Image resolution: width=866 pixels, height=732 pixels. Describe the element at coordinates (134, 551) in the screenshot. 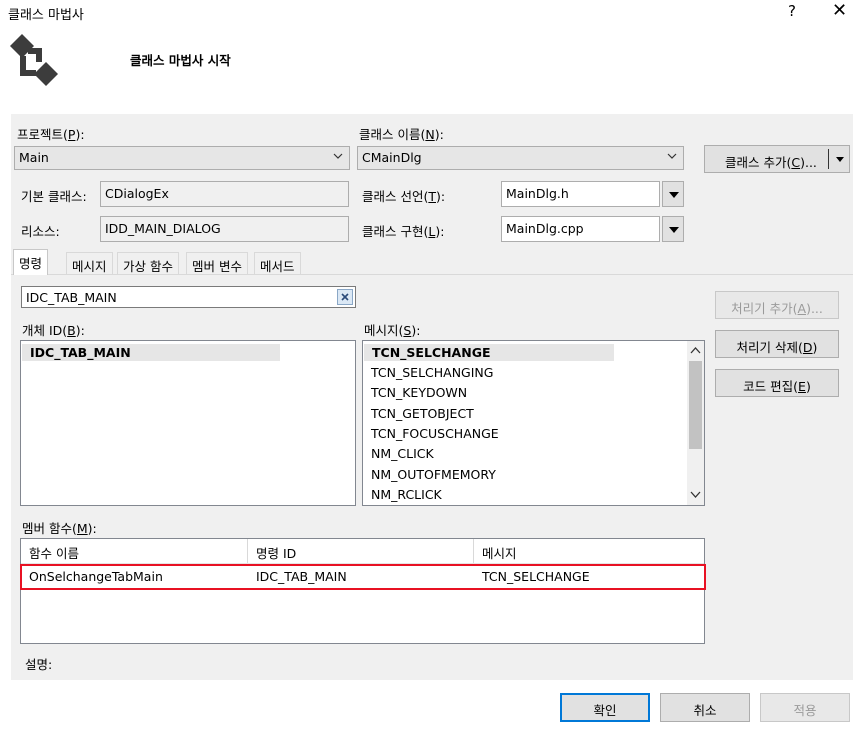

I see `column-header-function: 함수 이름` at that location.